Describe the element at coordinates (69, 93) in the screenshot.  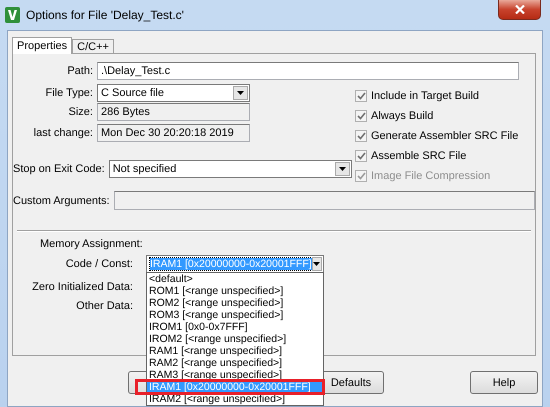
I see `field-label: File Type:` at that location.